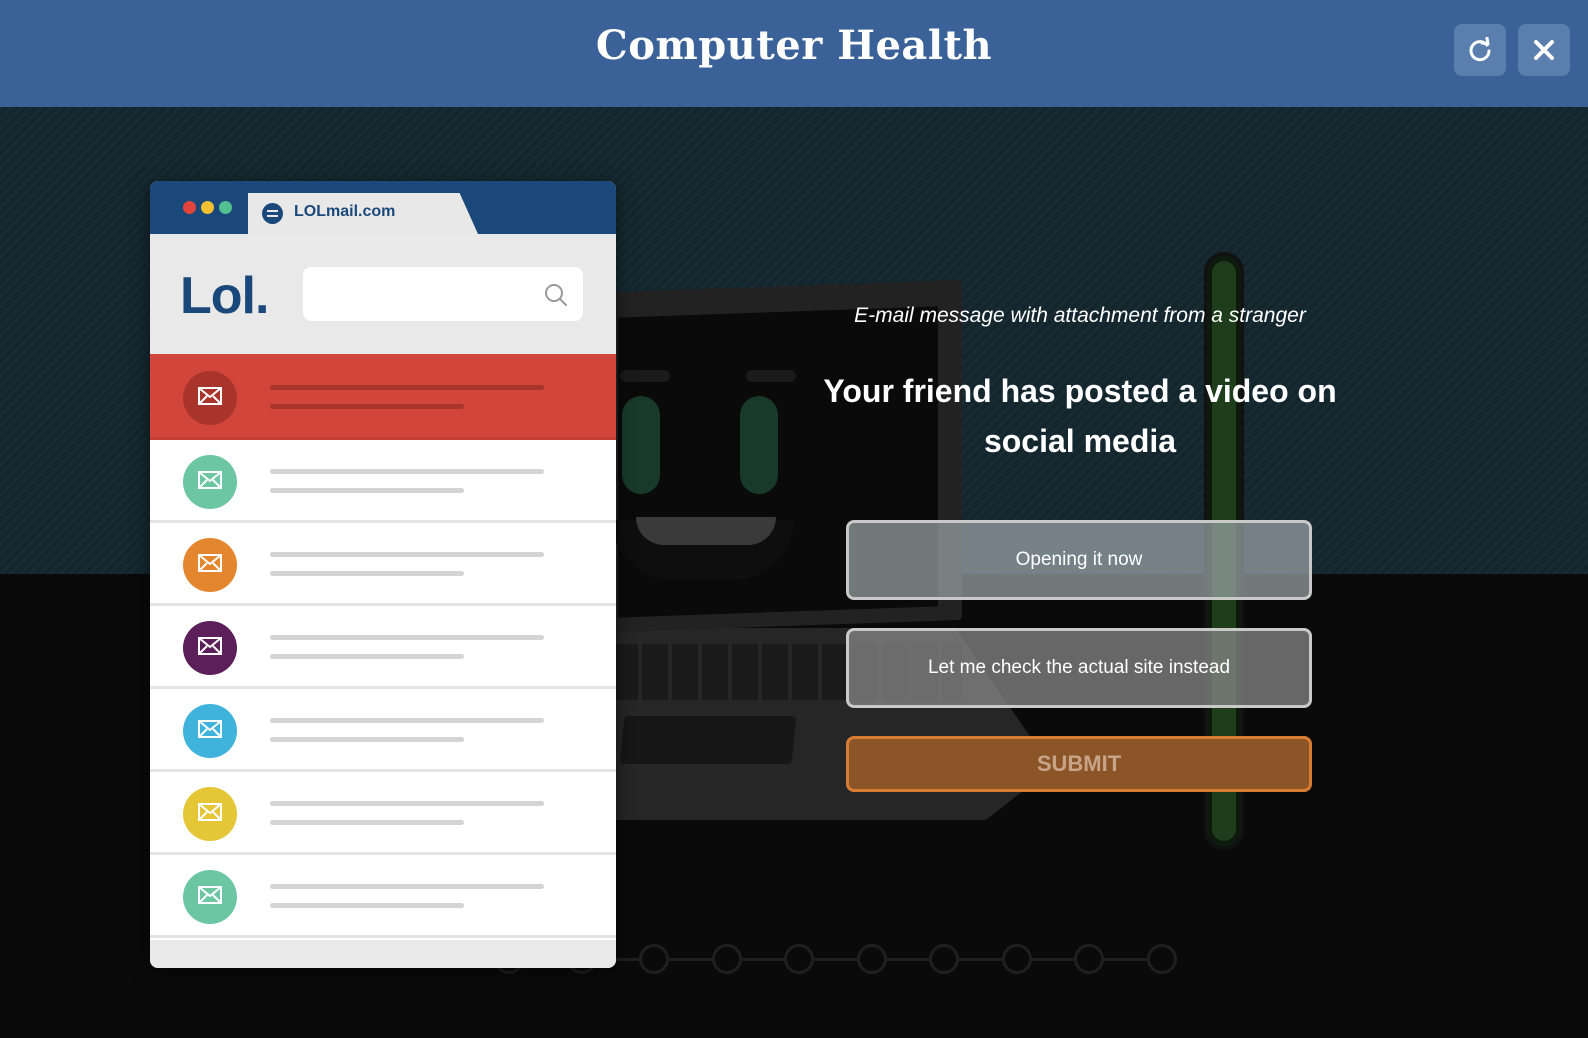 Image resolution: width=1588 pixels, height=1038 pixels. Describe the element at coordinates (706, 531) in the screenshot. I see `laptop-mouth` at that location.